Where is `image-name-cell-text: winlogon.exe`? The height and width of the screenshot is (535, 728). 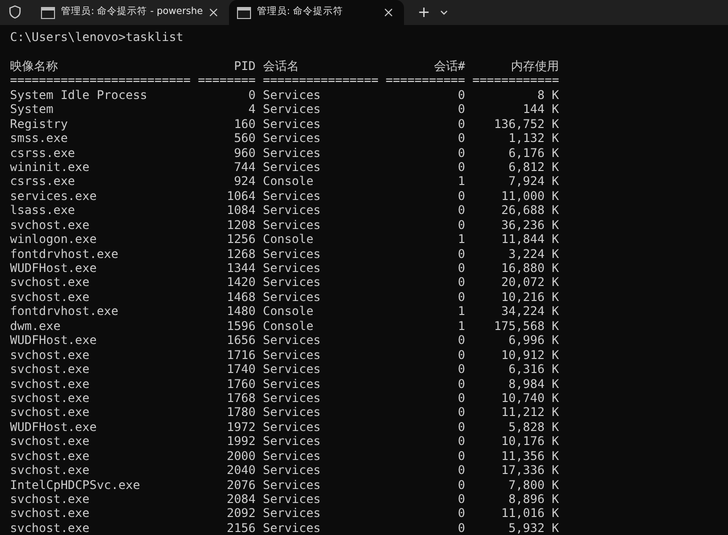 image-name-cell-text: winlogon.exe is located at coordinates (54, 239).